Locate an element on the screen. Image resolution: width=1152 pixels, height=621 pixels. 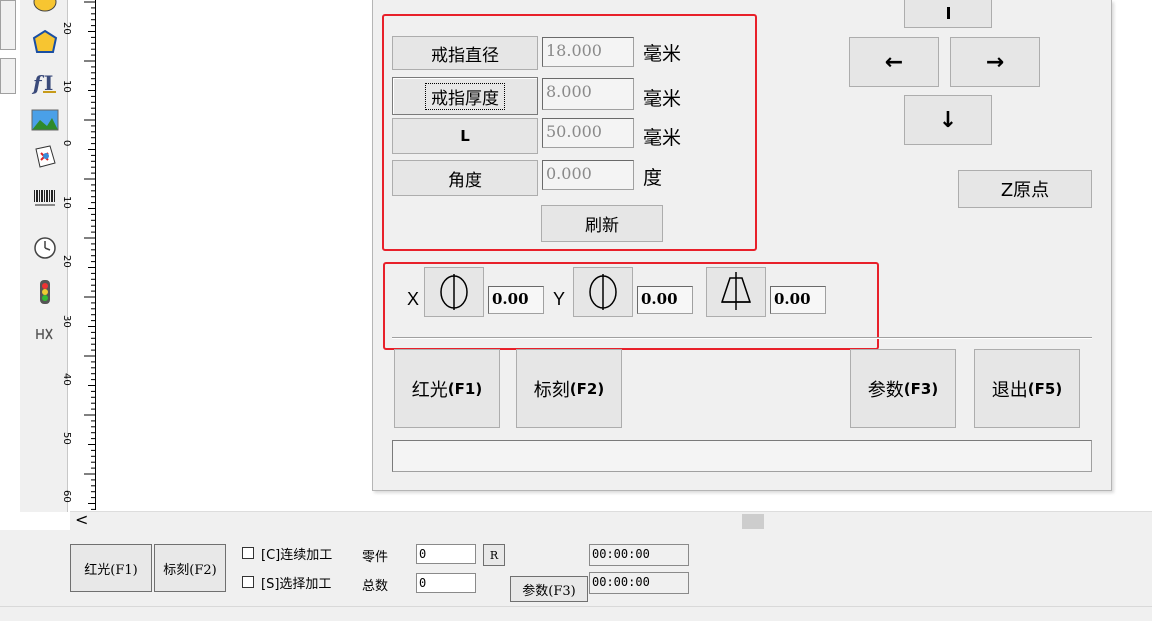
part-label: 零件 is located at coordinates (375, 557).